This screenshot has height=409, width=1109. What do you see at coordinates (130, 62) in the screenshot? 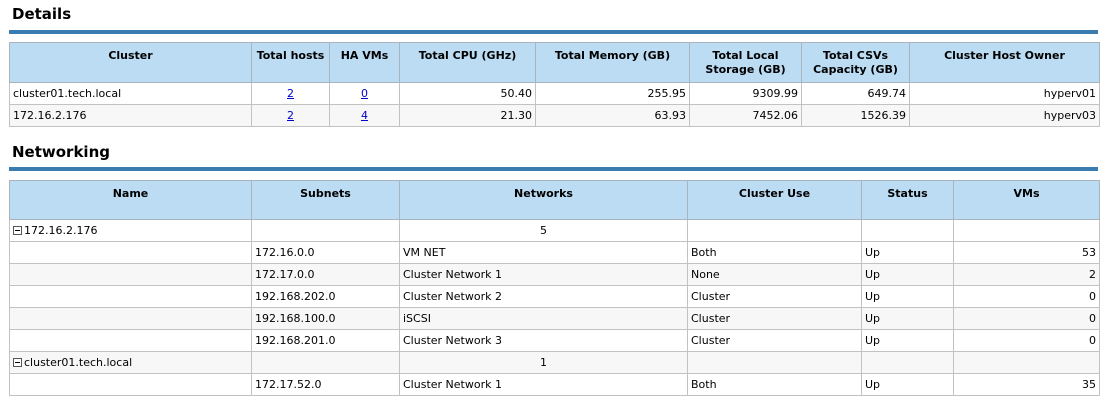
I see `col-header-cluster: Cluster` at bounding box center [130, 62].